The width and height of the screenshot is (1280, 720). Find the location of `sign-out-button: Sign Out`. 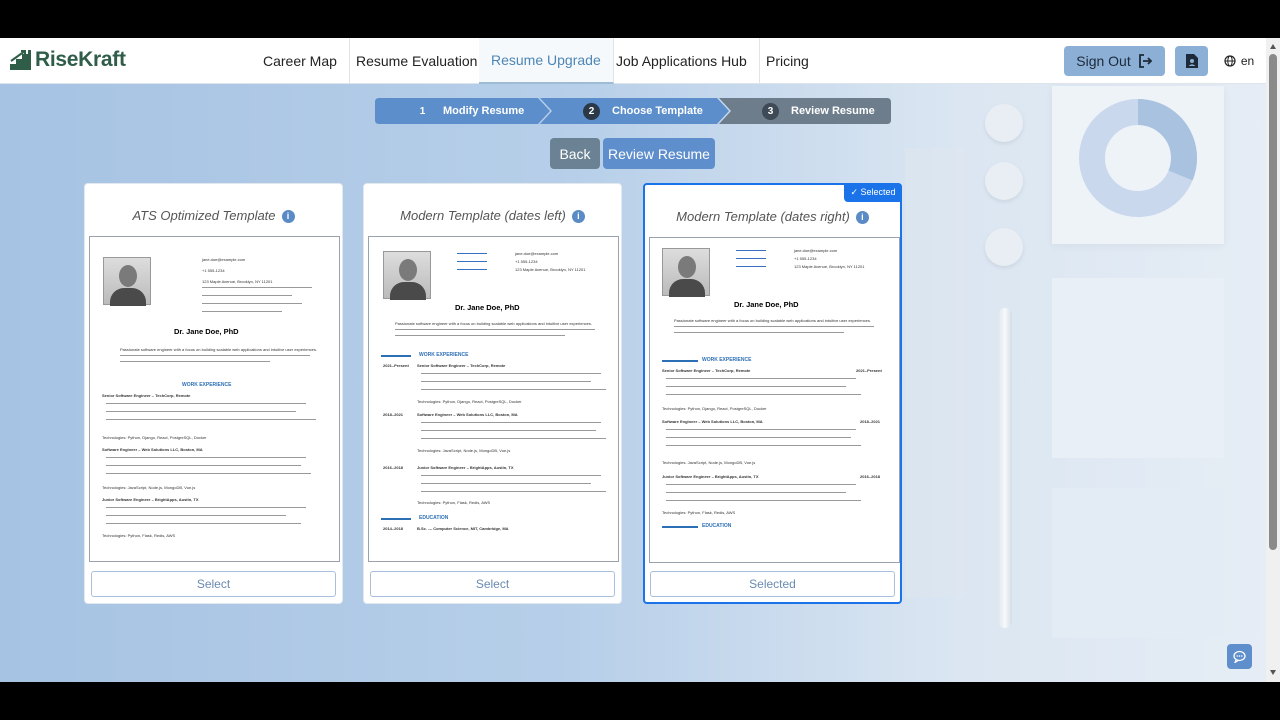

sign-out-button: Sign Out is located at coordinates (1114, 61).